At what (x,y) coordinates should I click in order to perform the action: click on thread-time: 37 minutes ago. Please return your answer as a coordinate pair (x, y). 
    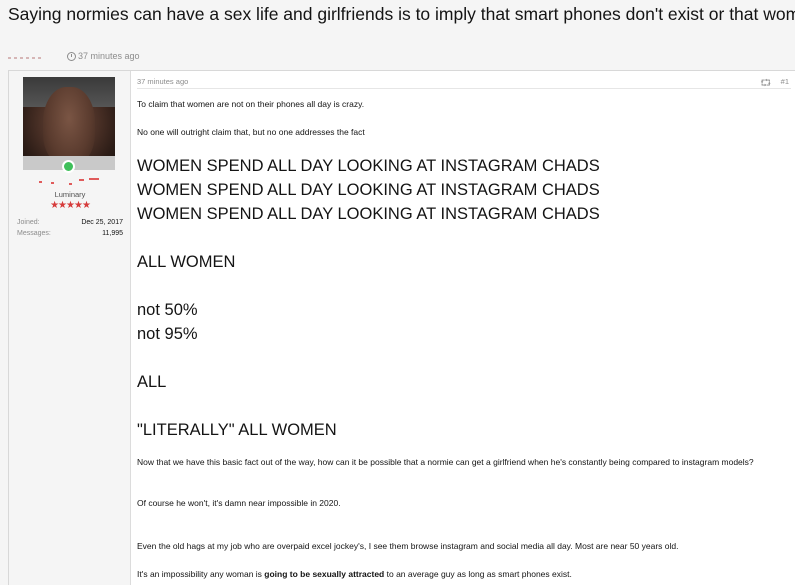
    Looking at the image, I should click on (109, 56).